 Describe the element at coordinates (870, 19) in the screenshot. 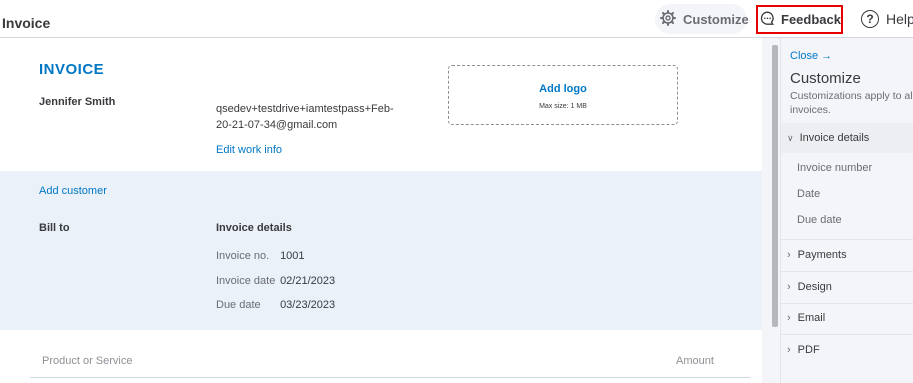

I see `help-circle-icon: ?` at that location.